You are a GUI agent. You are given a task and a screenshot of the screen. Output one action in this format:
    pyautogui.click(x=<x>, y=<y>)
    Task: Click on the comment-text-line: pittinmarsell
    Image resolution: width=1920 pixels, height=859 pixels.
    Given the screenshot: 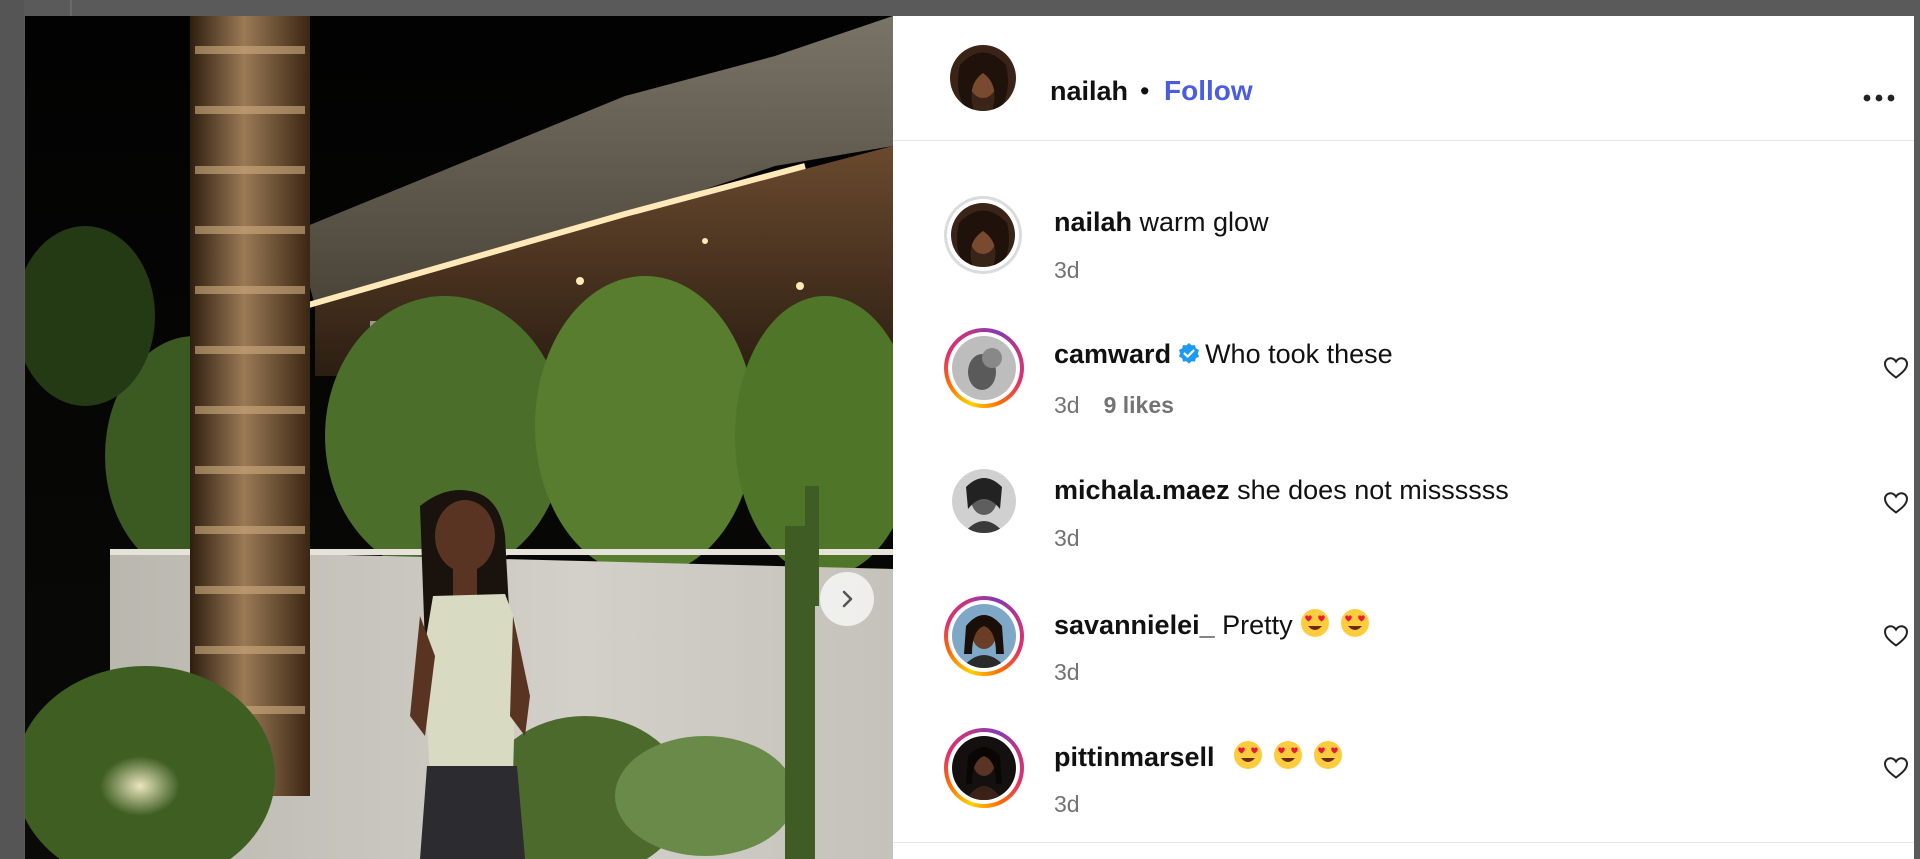 What is the action you would take?
    pyautogui.click(x=1199, y=756)
    